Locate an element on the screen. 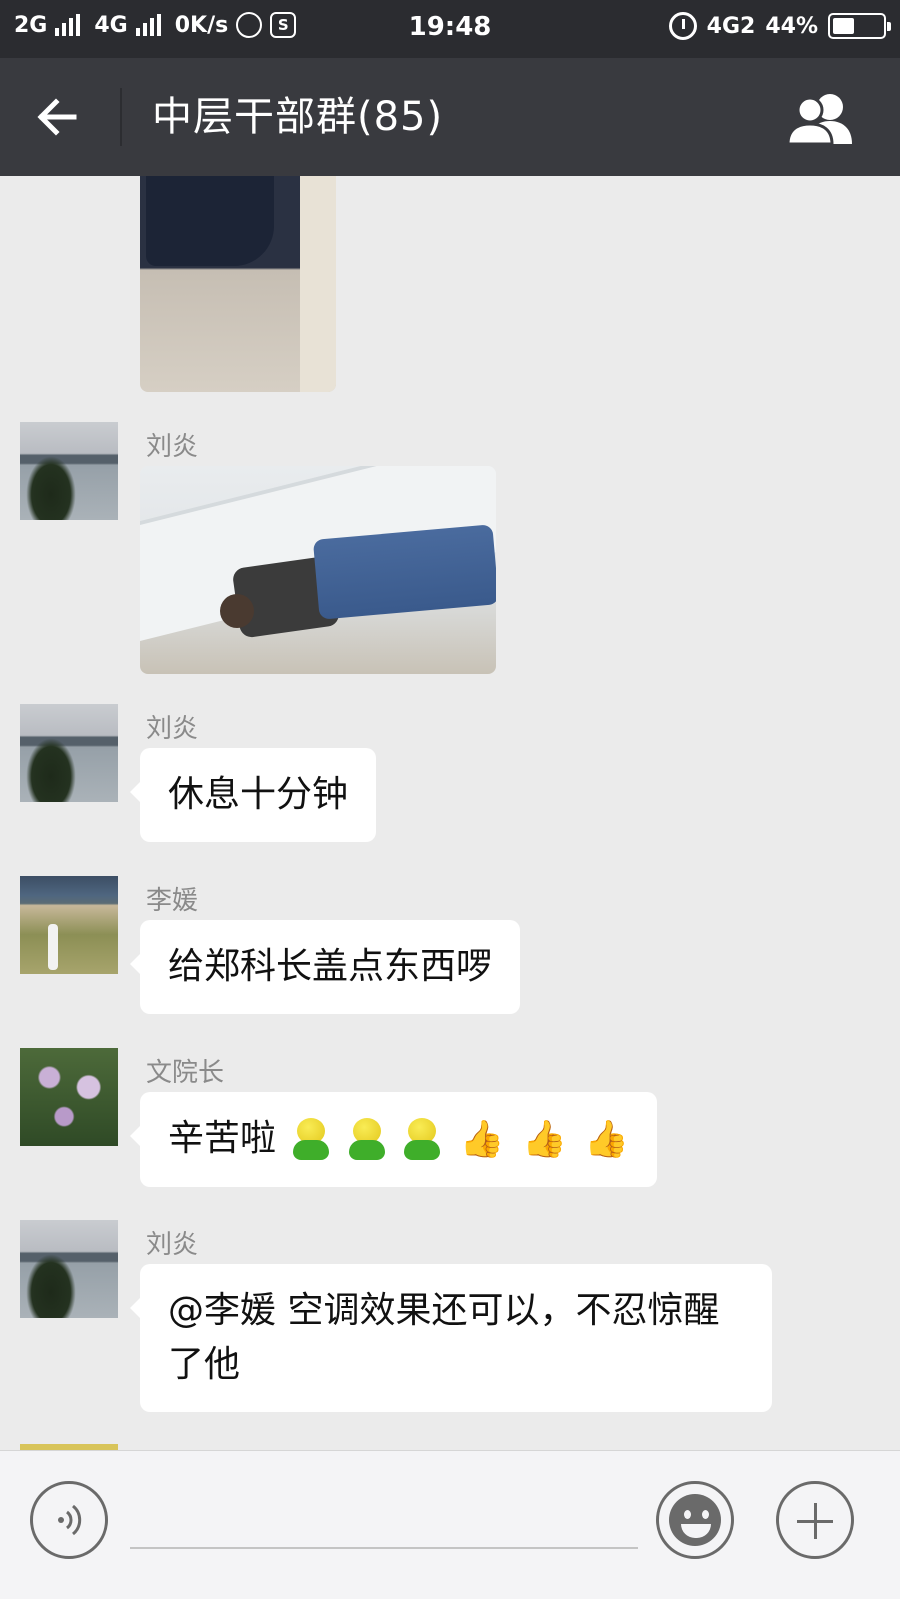 The image size is (900, 1599). message-input is located at coordinates (384, 1548).